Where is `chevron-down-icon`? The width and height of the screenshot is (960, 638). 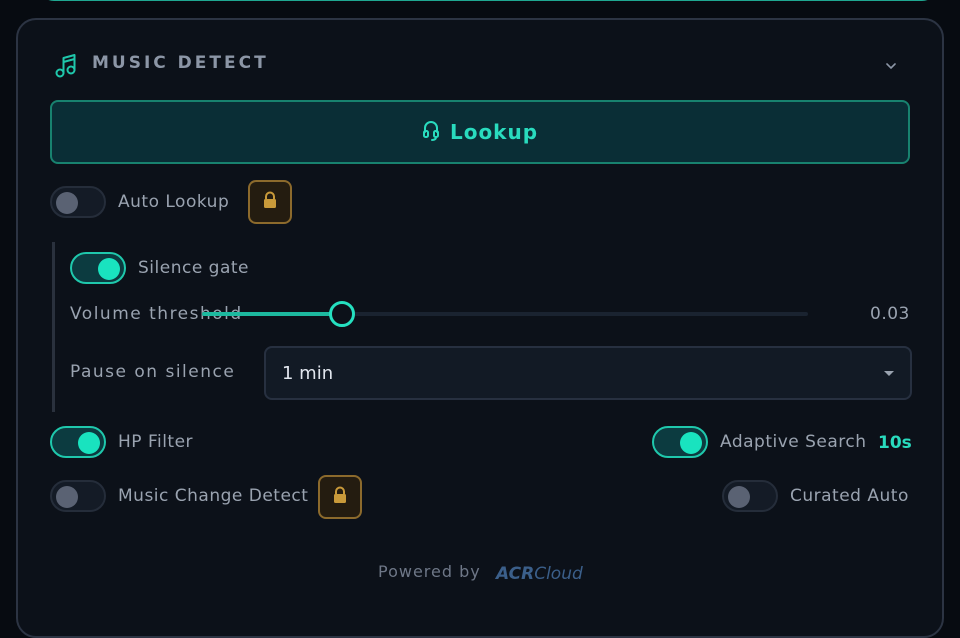 chevron-down-icon is located at coordinates (891, 65).